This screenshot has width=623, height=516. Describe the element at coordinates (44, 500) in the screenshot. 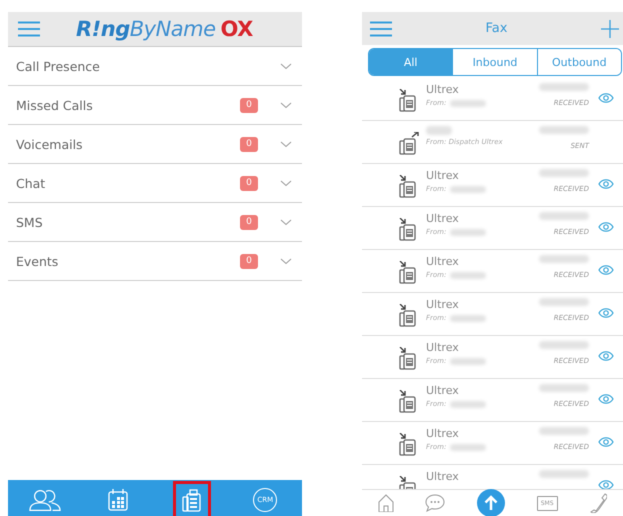

I see `contacts-icon` at that location.